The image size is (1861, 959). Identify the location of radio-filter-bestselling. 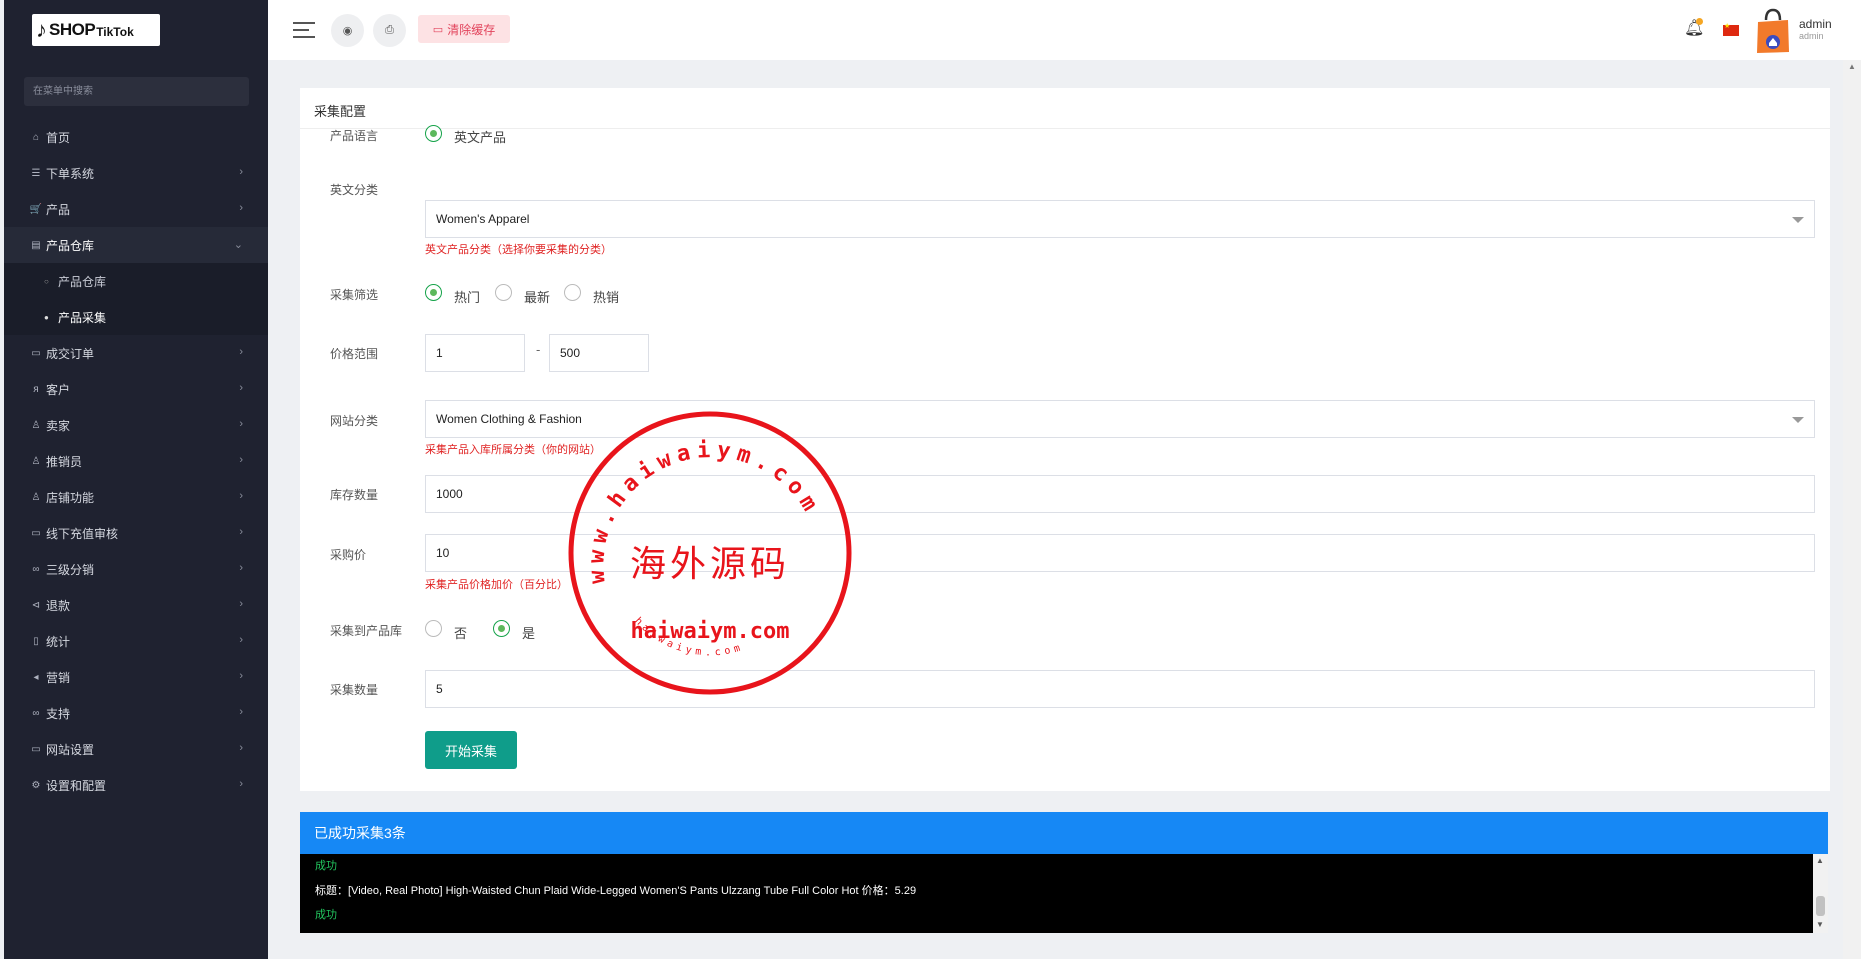
(572, 292).